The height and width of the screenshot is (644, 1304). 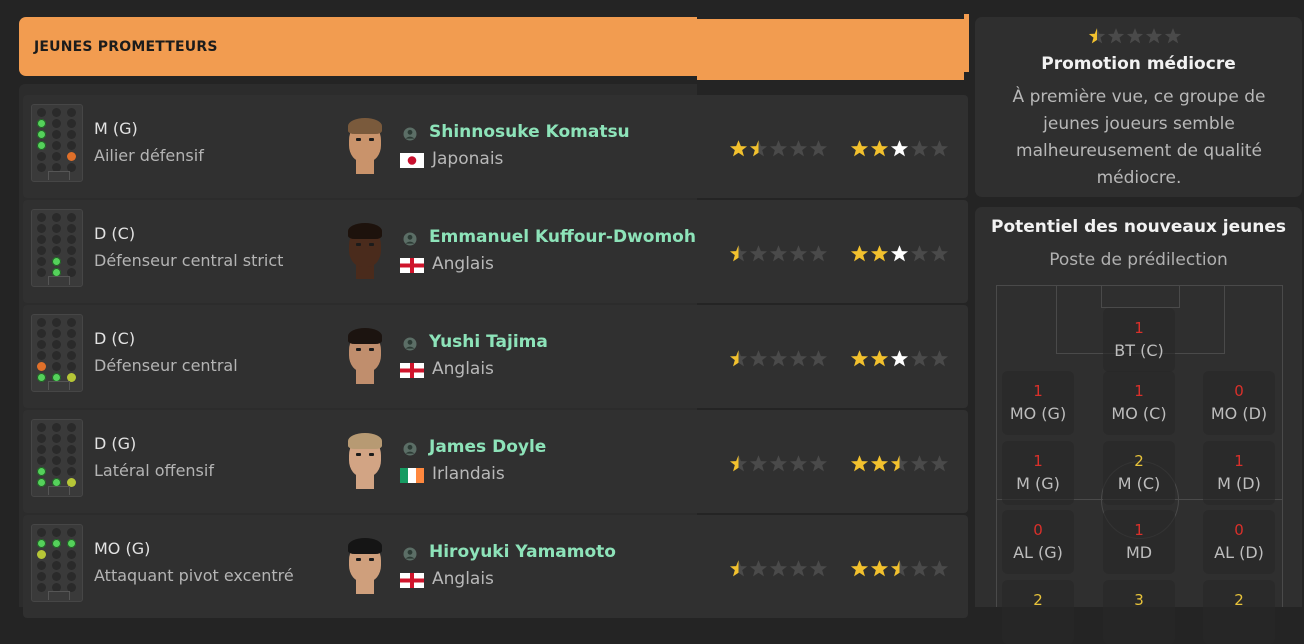 I want to click on position-tile: 1 M (D), so click(x=1239, y=473).